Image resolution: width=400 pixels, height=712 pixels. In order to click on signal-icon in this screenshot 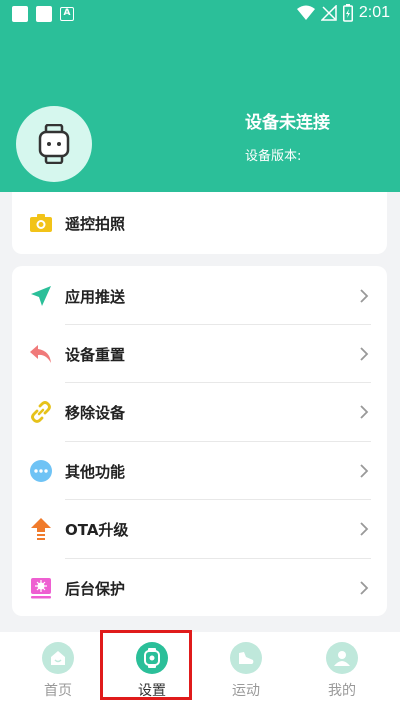, I will do `click(328, 13)`.